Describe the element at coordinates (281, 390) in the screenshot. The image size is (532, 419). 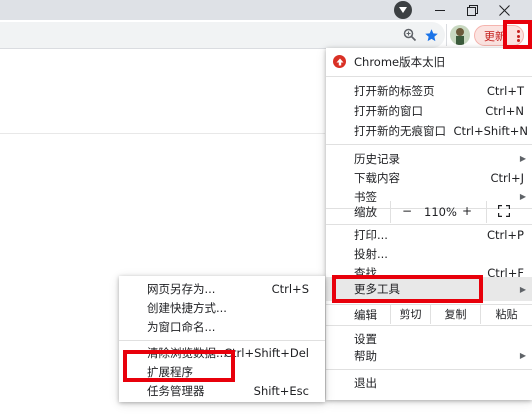
I see `task-manager-shortcut: Shift+Esc` at that location.